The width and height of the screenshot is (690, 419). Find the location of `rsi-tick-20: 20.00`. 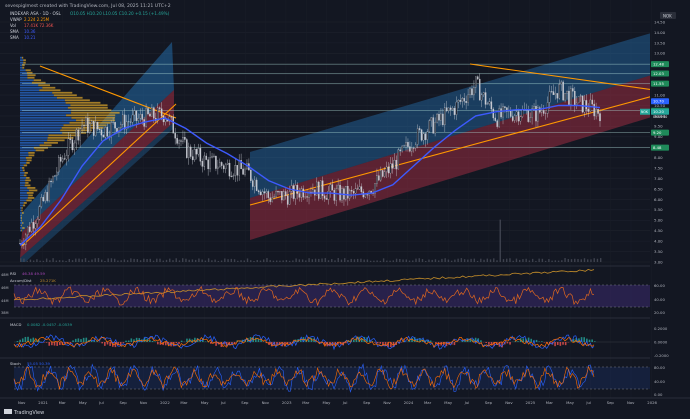

rsi-tick-20: 20.00 is located at coordinates (659, 312).